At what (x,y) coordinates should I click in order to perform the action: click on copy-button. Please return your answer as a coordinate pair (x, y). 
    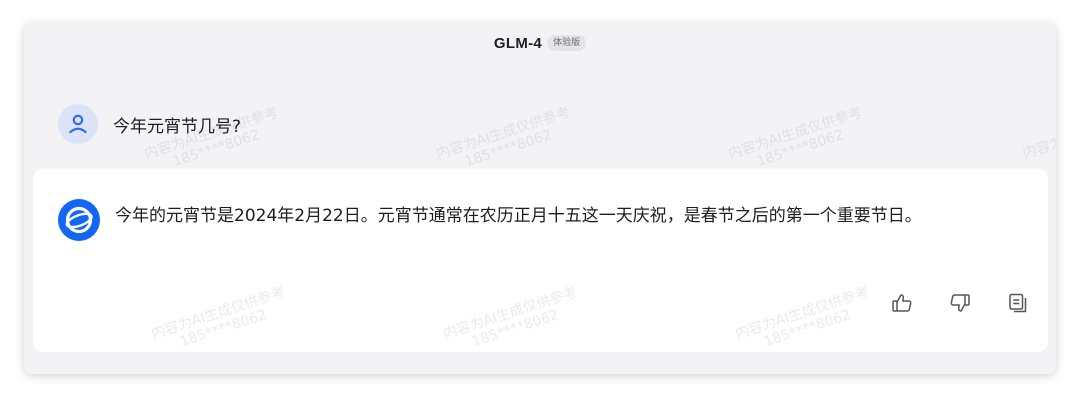
    Looking at the image, I should click on (1018, 303).